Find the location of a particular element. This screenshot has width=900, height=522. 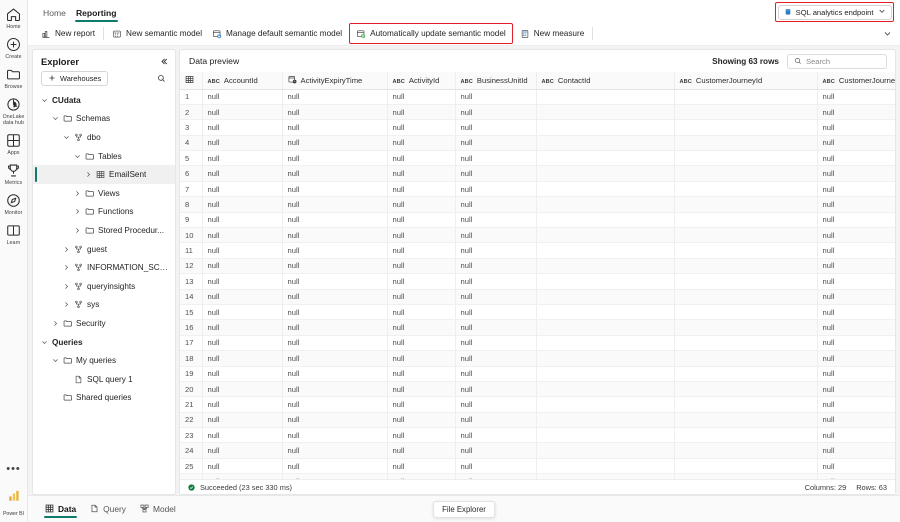

cell-contactid is located at coordinates (605, 297).